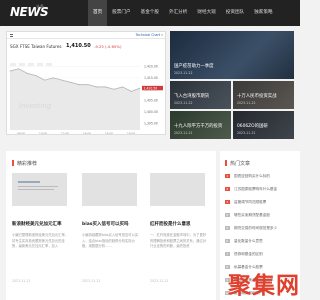  I want to click on x-tick-label: 10:00, so click(43, 134).